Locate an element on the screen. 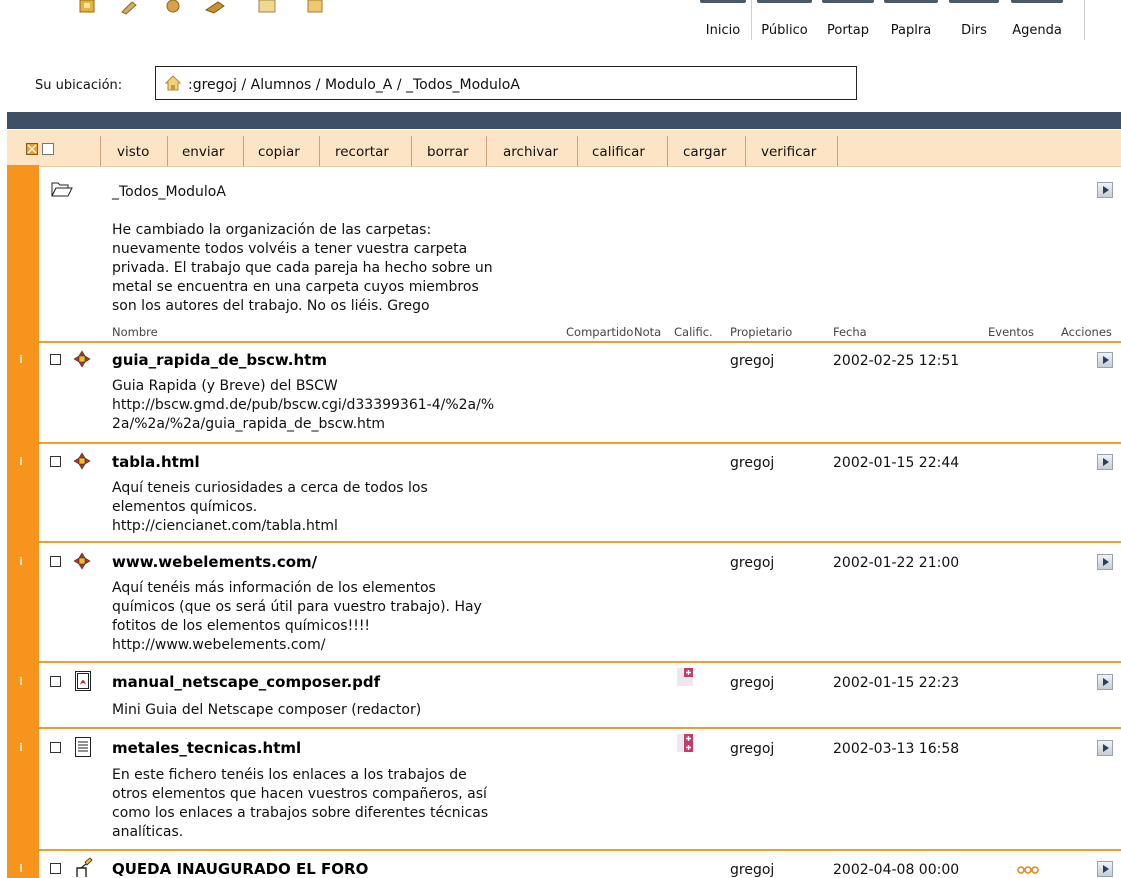 Image resolution: width=1121 pixels, height=878 pixels. nav-portap-button: Portap is located at coordinates (848, 20).